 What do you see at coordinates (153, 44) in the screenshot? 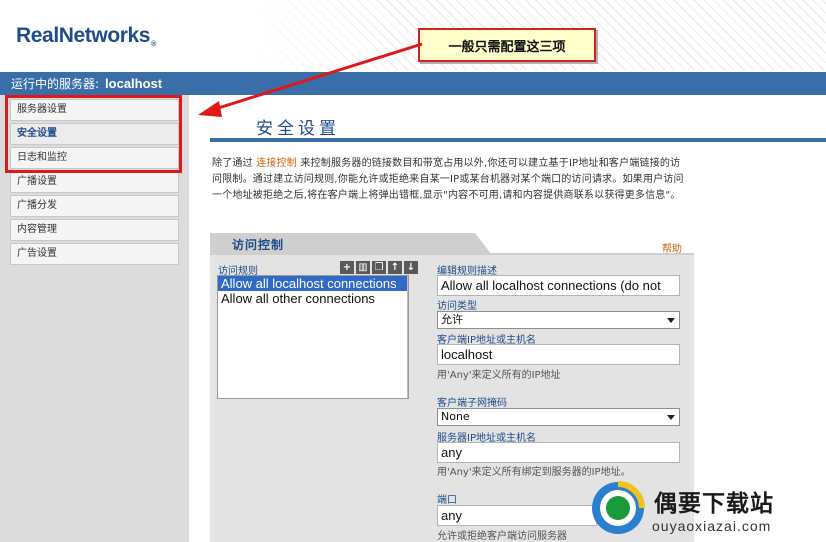
I see `registered-mark: ®` at bounding box center [153, 44].